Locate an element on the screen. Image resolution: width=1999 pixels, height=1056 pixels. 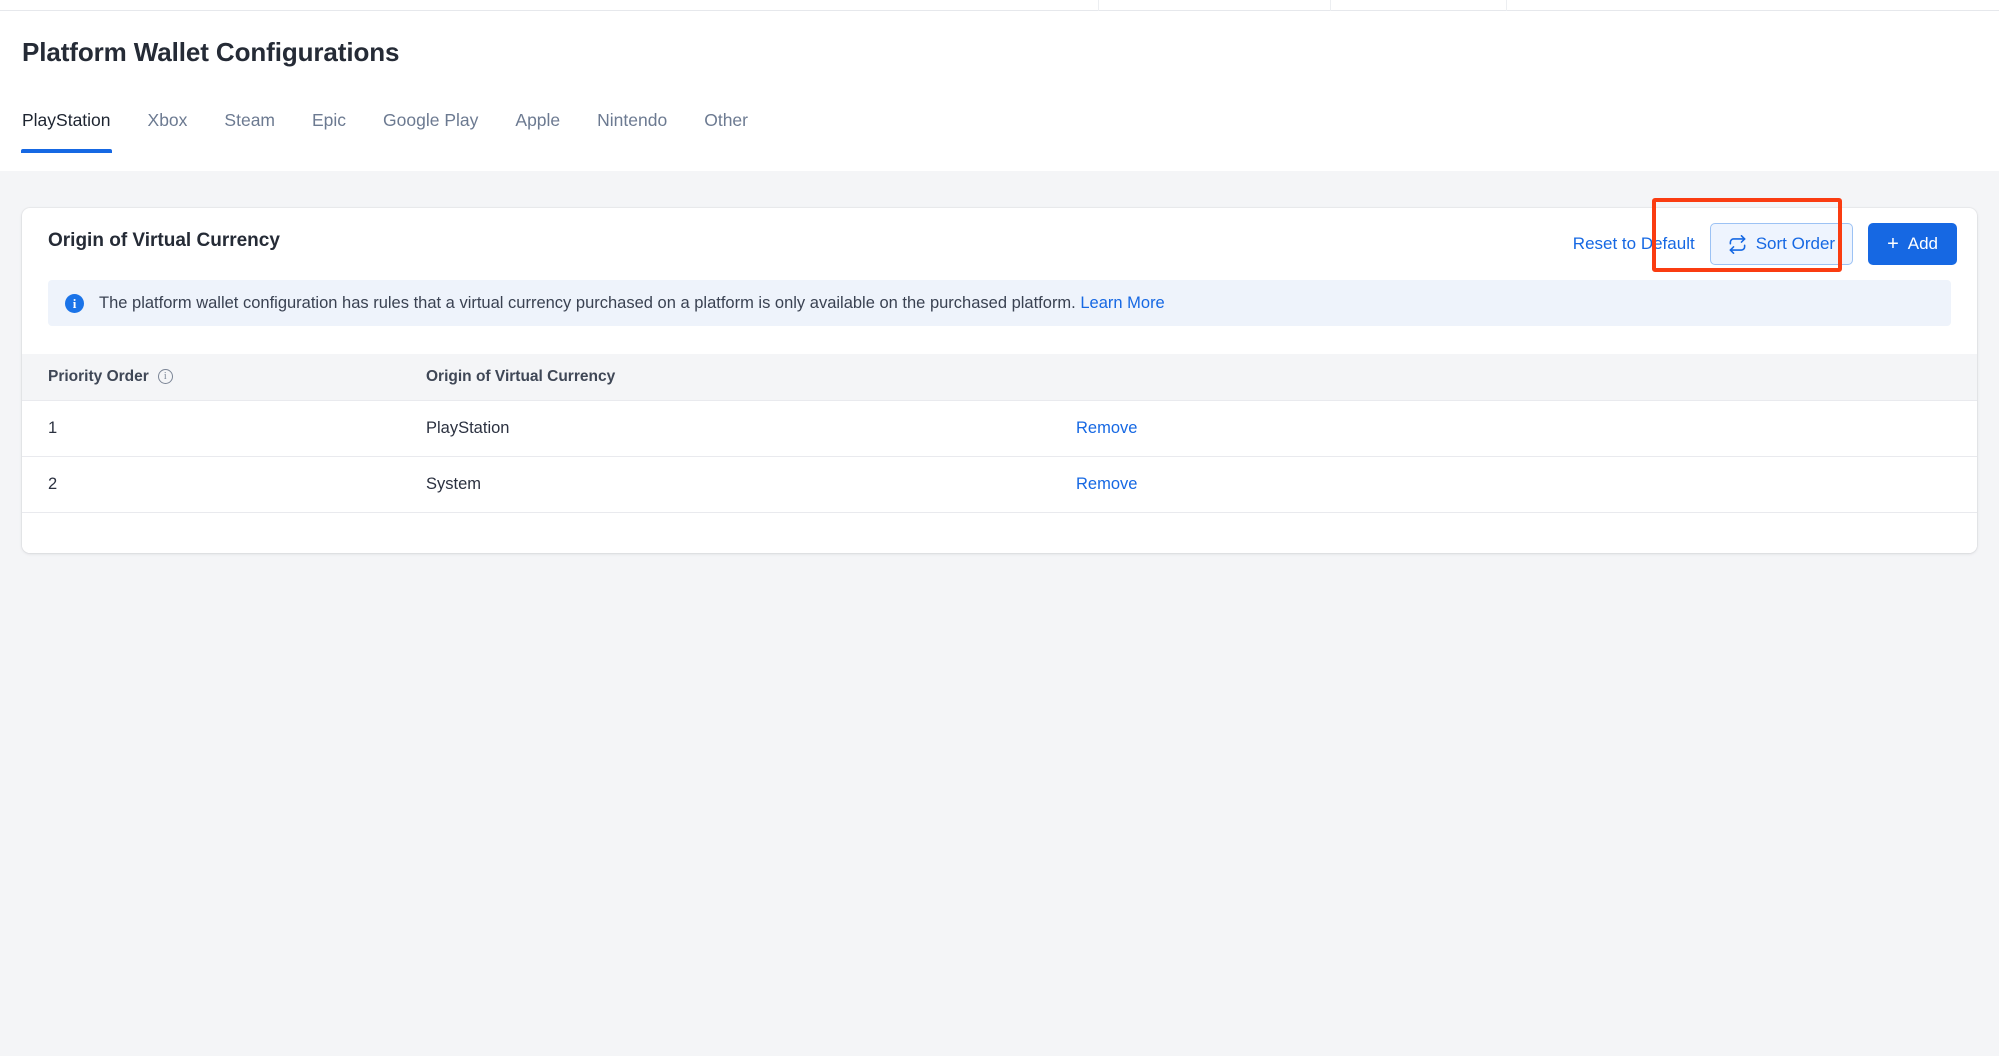
help-circle-icon: i is located at coordinates (165, 377).